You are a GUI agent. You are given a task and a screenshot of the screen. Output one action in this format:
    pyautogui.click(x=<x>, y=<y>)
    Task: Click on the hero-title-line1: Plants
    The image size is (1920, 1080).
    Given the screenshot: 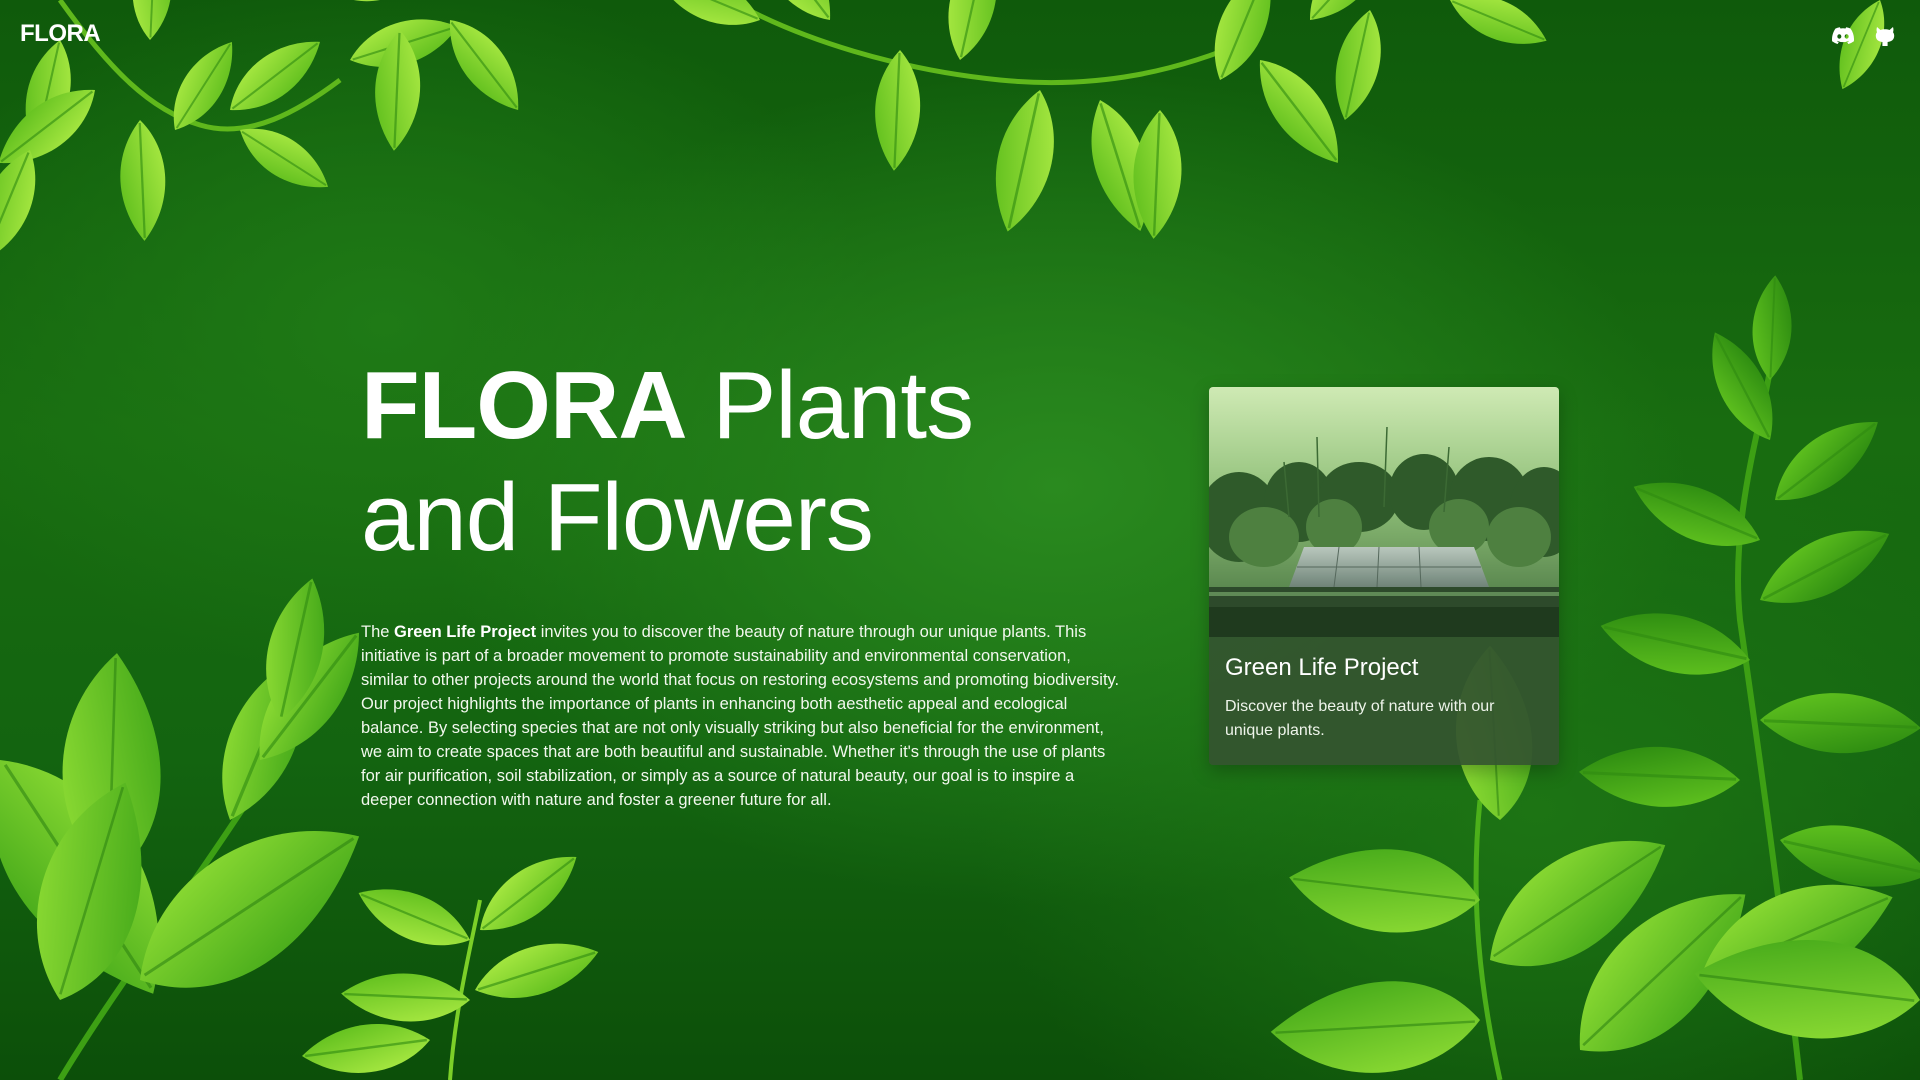 What is the action you would take?
    pyautogui.click(x=830, y=405)
    